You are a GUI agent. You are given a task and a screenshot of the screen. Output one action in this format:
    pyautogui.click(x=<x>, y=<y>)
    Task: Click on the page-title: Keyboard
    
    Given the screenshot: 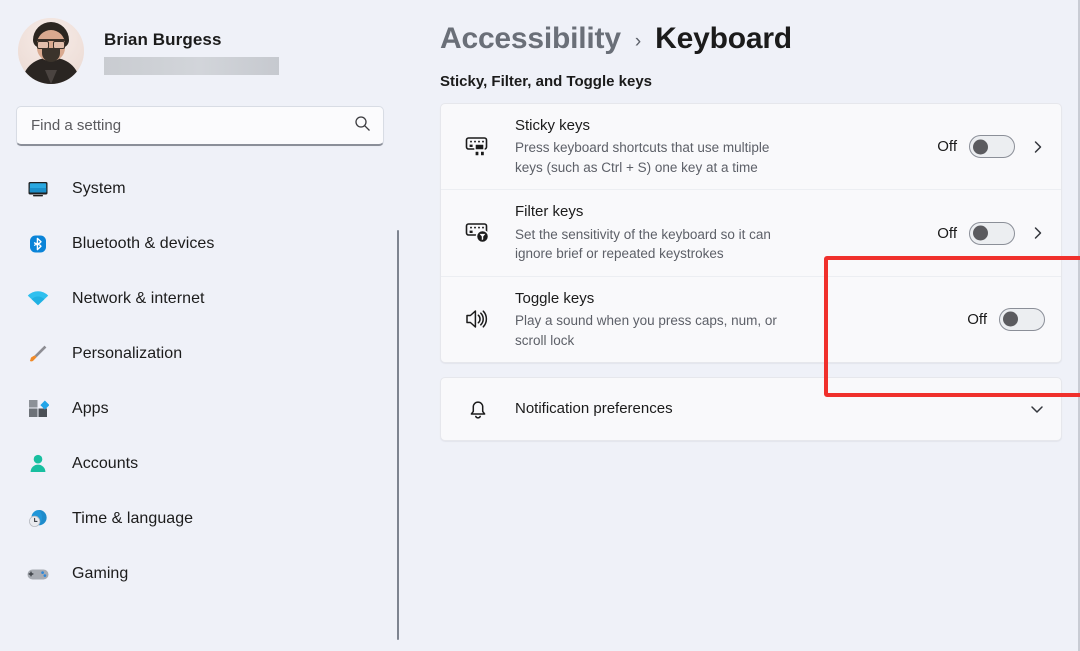 What is the action you would take?
    pyautogui.click(x=723, y=38)
    